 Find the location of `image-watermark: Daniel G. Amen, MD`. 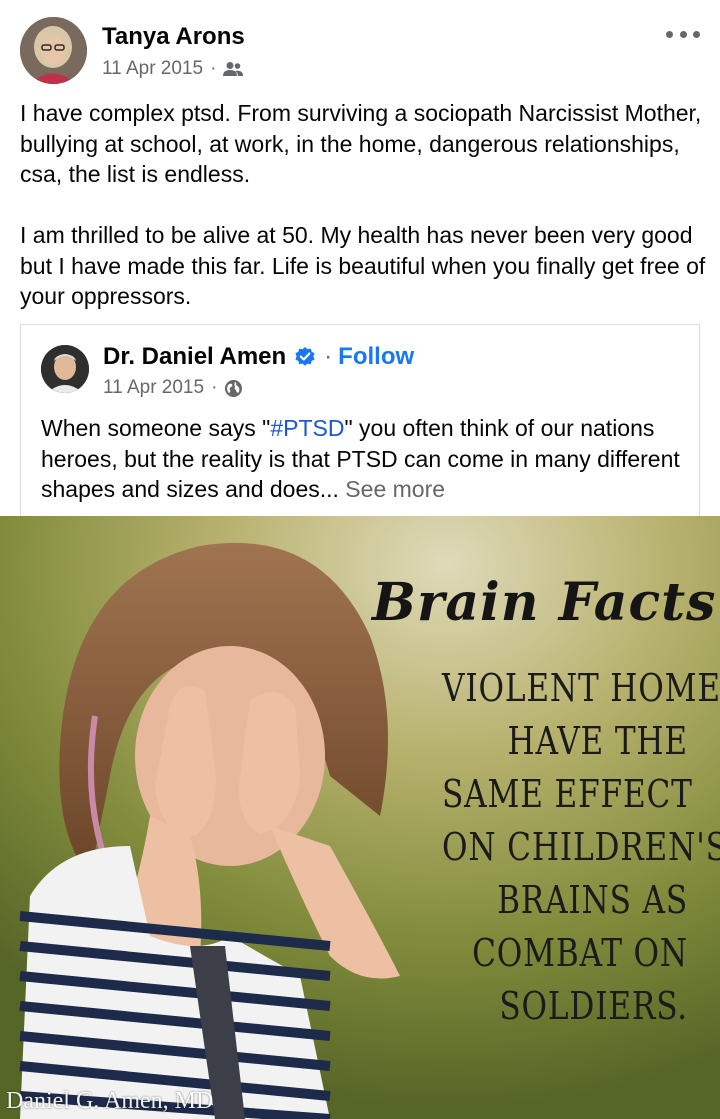

image-watermark: Daniel G. Amen, MD is located at coordinates (110, 1101).